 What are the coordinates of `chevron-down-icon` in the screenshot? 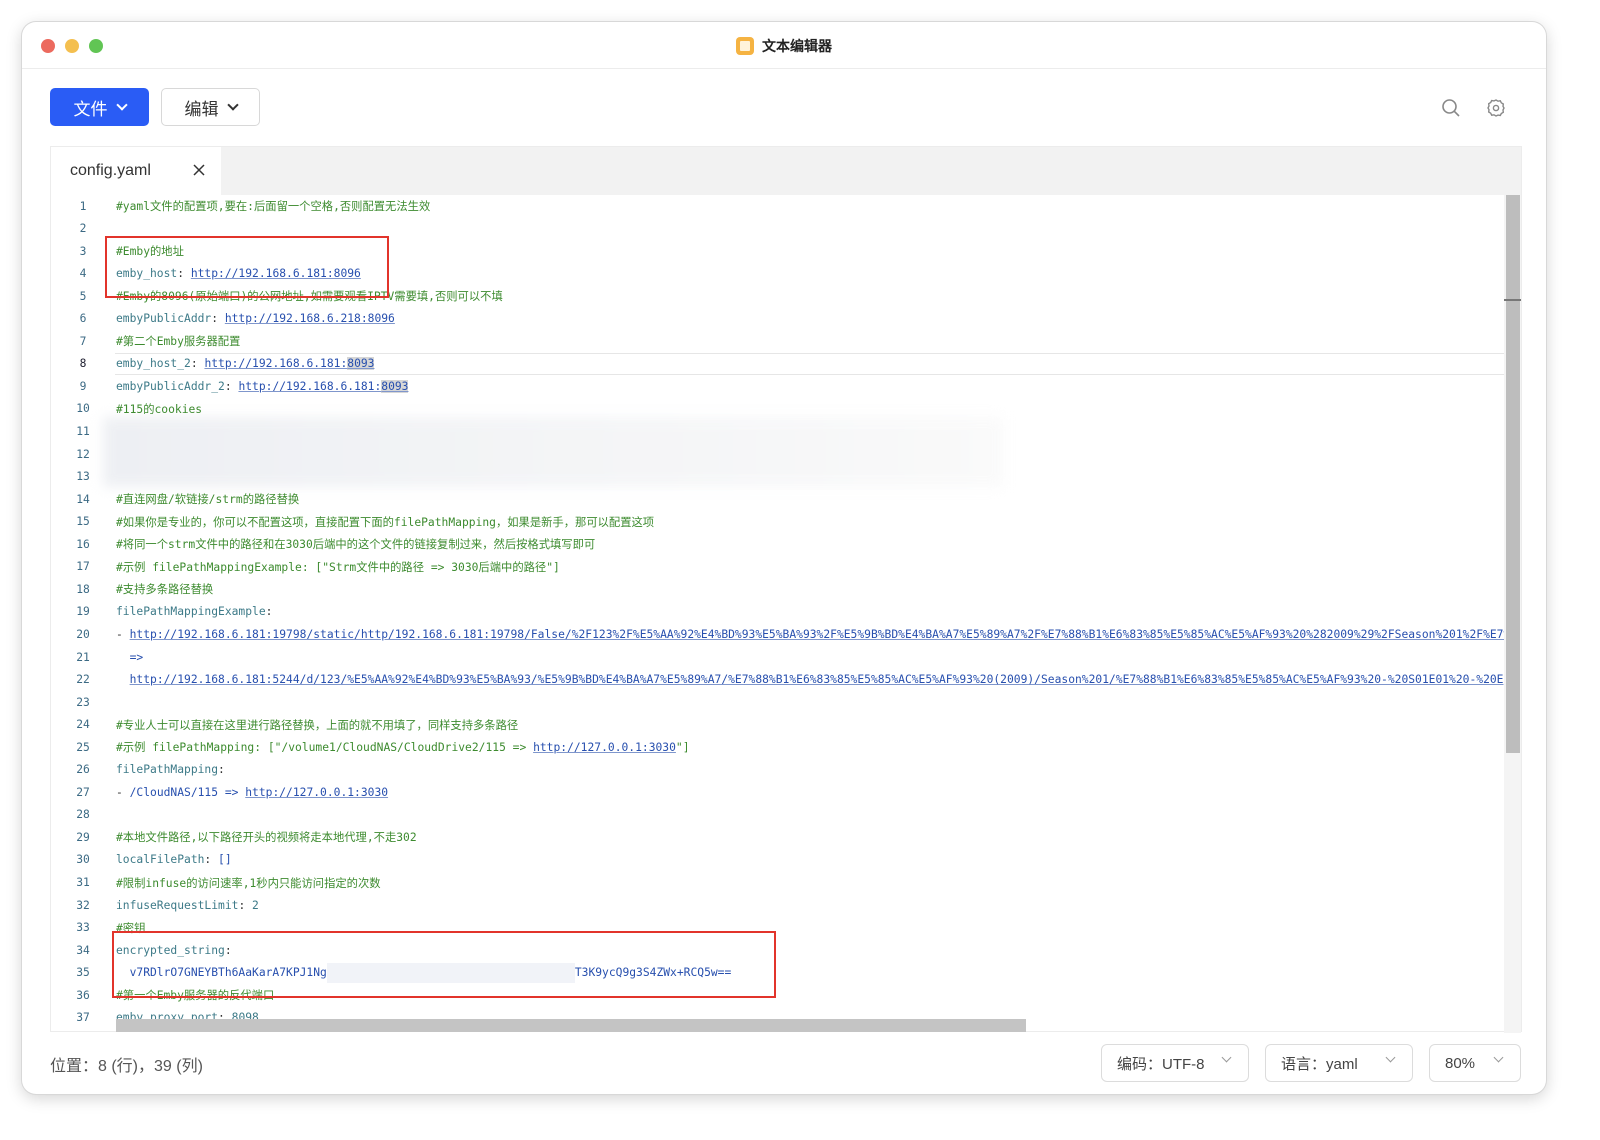 It's located at (121, 105).